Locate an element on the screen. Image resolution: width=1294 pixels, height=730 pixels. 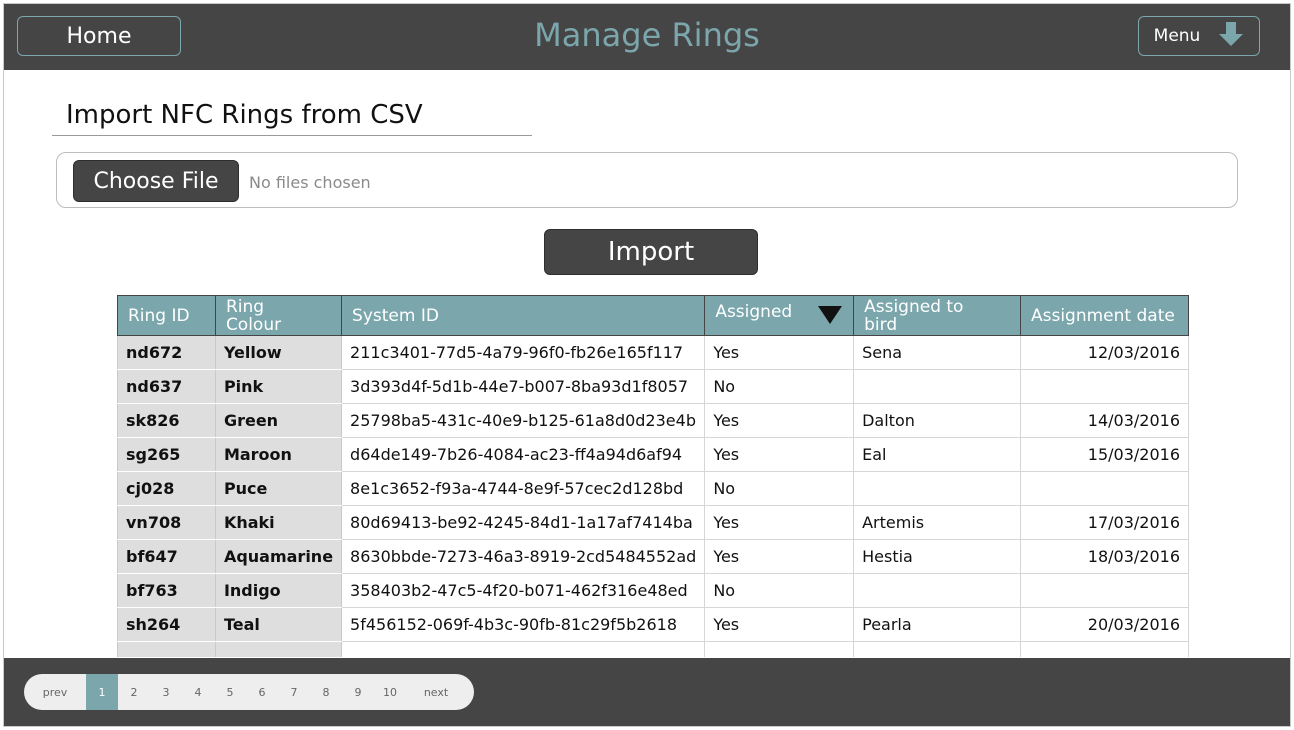
system-id-cell: 8e1c3652-f93a-4744-8e9f-57cec2d128bd is located at coordinates (523, 488).